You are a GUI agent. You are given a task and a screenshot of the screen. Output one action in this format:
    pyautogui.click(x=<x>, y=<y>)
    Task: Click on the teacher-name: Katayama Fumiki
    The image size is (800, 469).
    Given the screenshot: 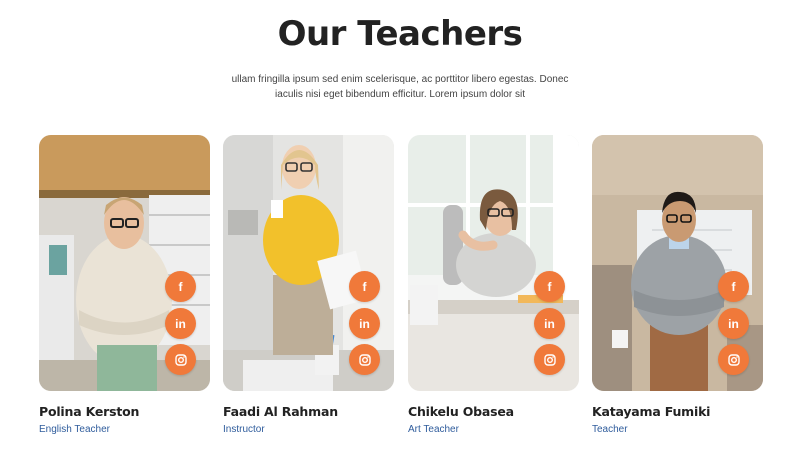 What is the action you would take?
    pyautogui.click(x=677, y=411)
    